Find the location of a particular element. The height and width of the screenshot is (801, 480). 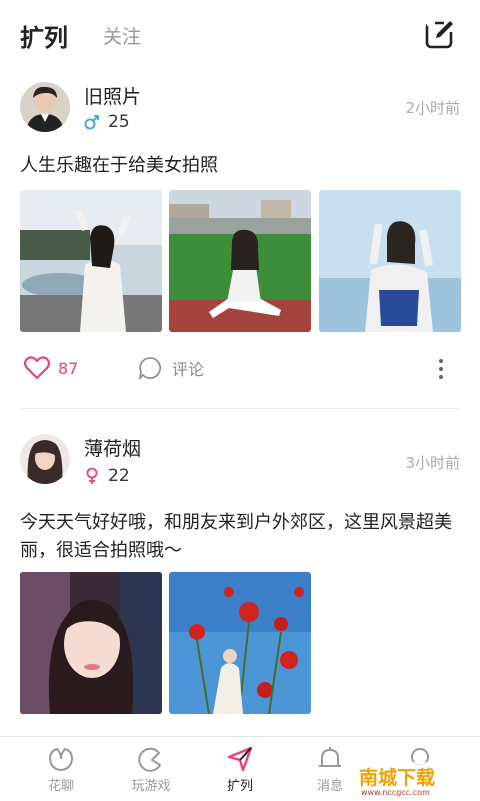

post-time: 2小时前 is located at coordinates (432, 108).